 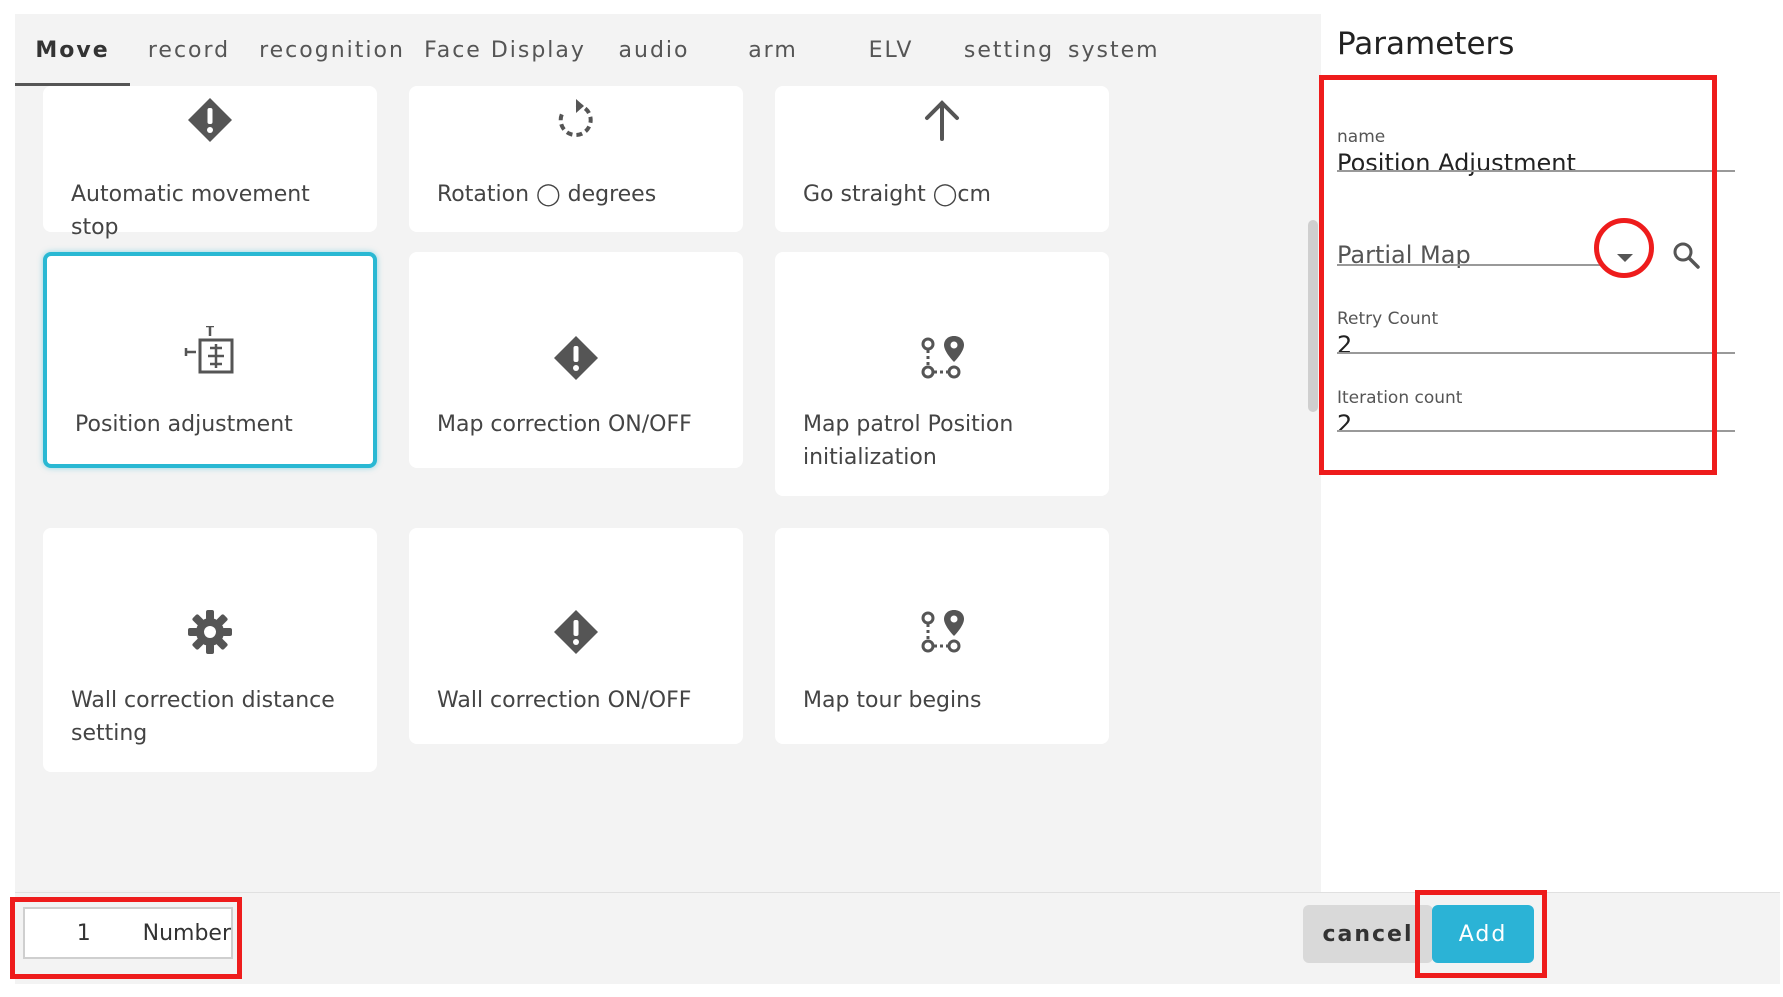 I want to click on chevron-down-icon, so click(x=1625, y=258).